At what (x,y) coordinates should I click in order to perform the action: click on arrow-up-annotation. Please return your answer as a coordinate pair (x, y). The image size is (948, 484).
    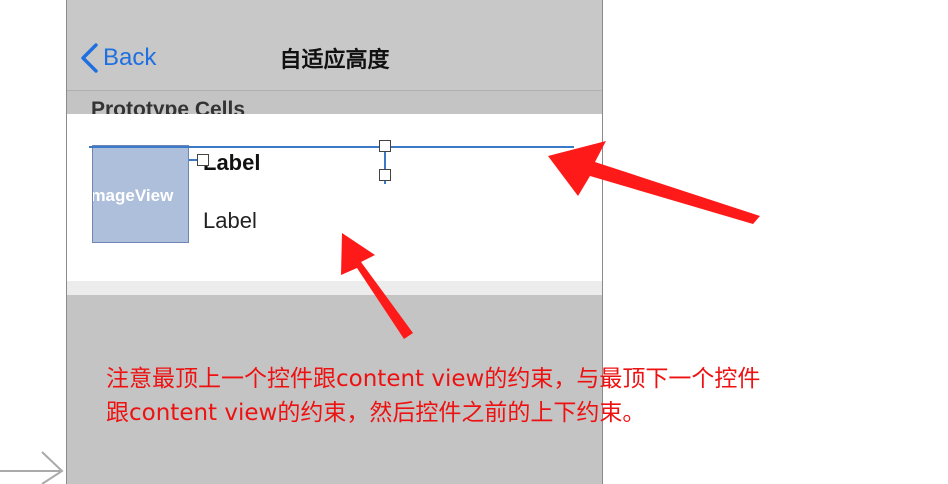
    Looking at the image, I should click on (377, 286).